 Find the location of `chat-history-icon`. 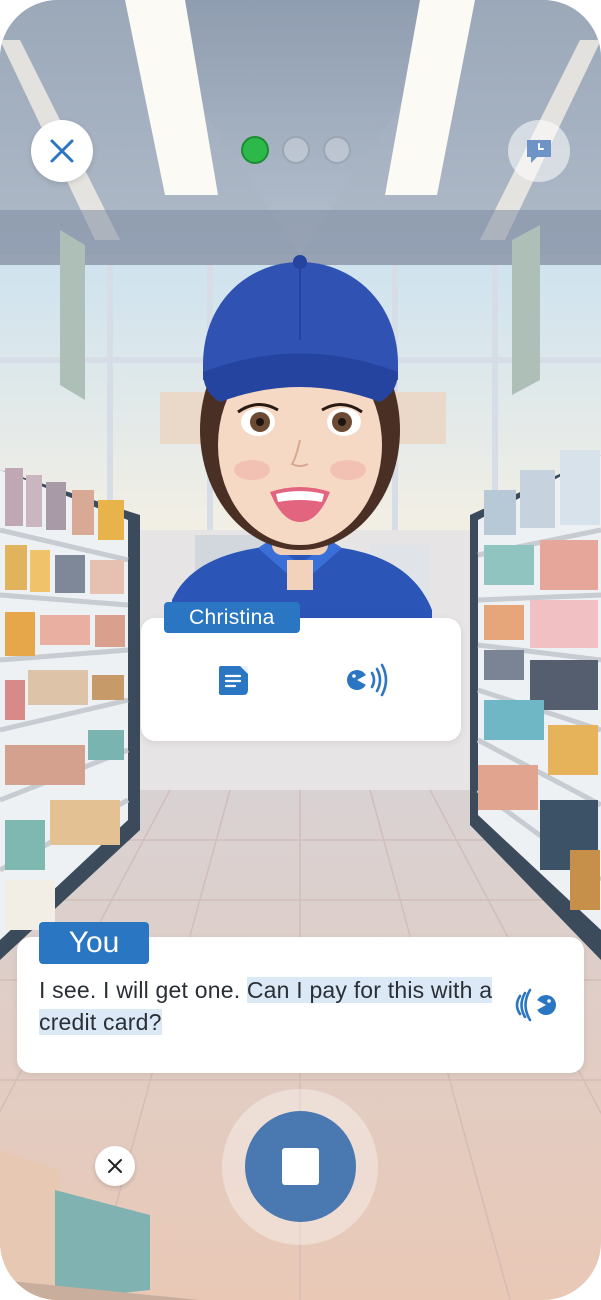

chat-history-icon is located at coordinates (539, 151).